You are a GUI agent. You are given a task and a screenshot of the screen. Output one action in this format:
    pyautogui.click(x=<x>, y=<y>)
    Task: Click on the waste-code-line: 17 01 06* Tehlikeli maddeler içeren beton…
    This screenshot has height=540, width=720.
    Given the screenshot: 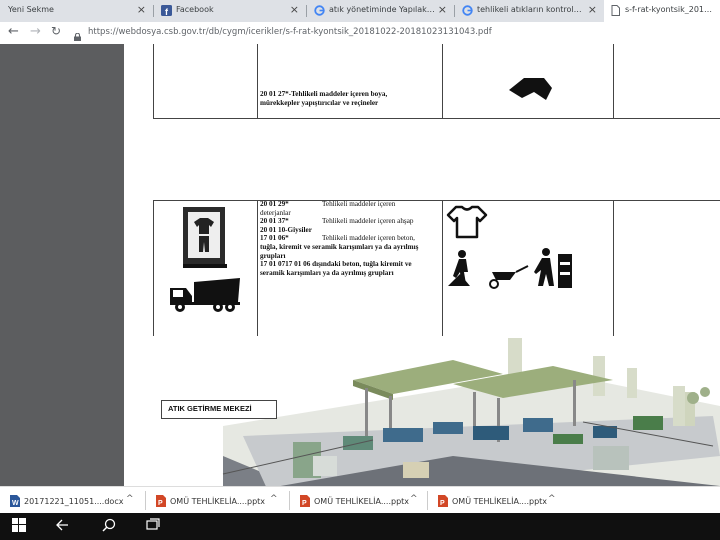 What is the action you would take?
    pyautogui.click(x=337, y=238)
    